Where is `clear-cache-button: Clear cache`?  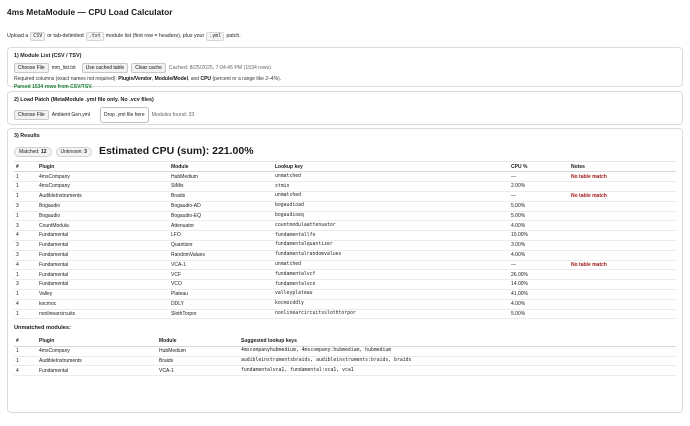 clear-cache-button: Clear cache is located at coordinates (148, 68).